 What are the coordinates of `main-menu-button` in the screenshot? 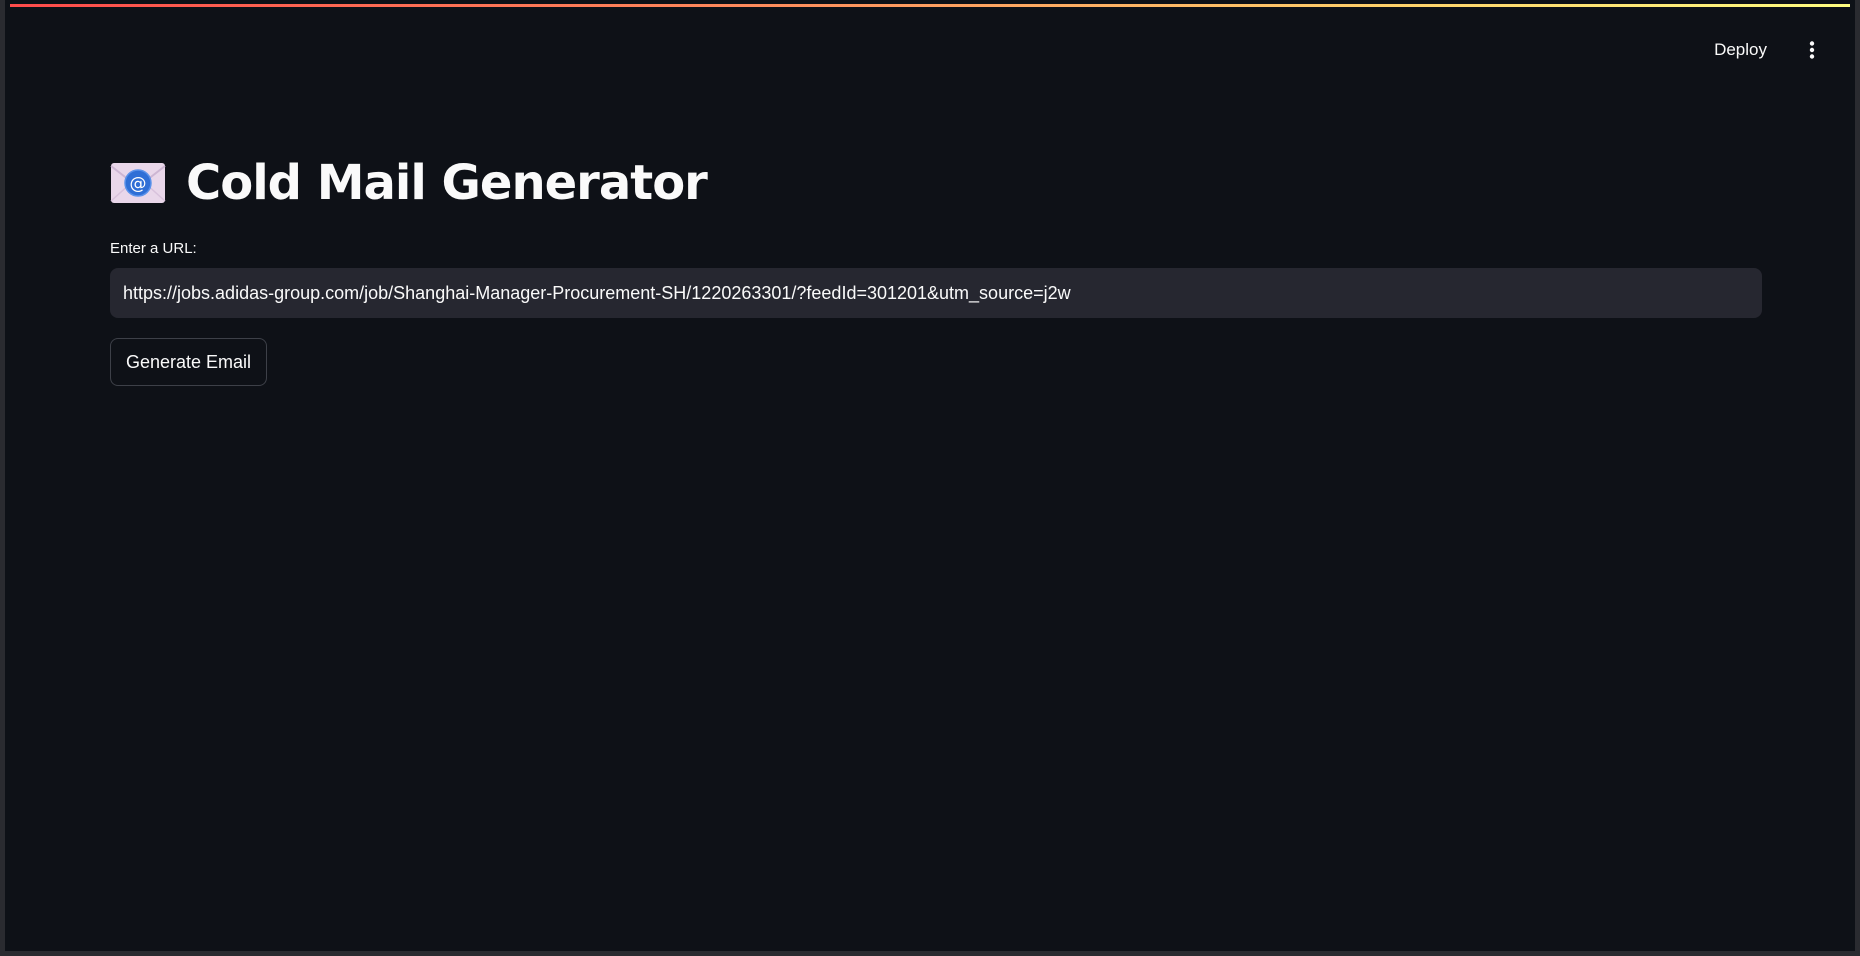 It's located at (1812, 50).